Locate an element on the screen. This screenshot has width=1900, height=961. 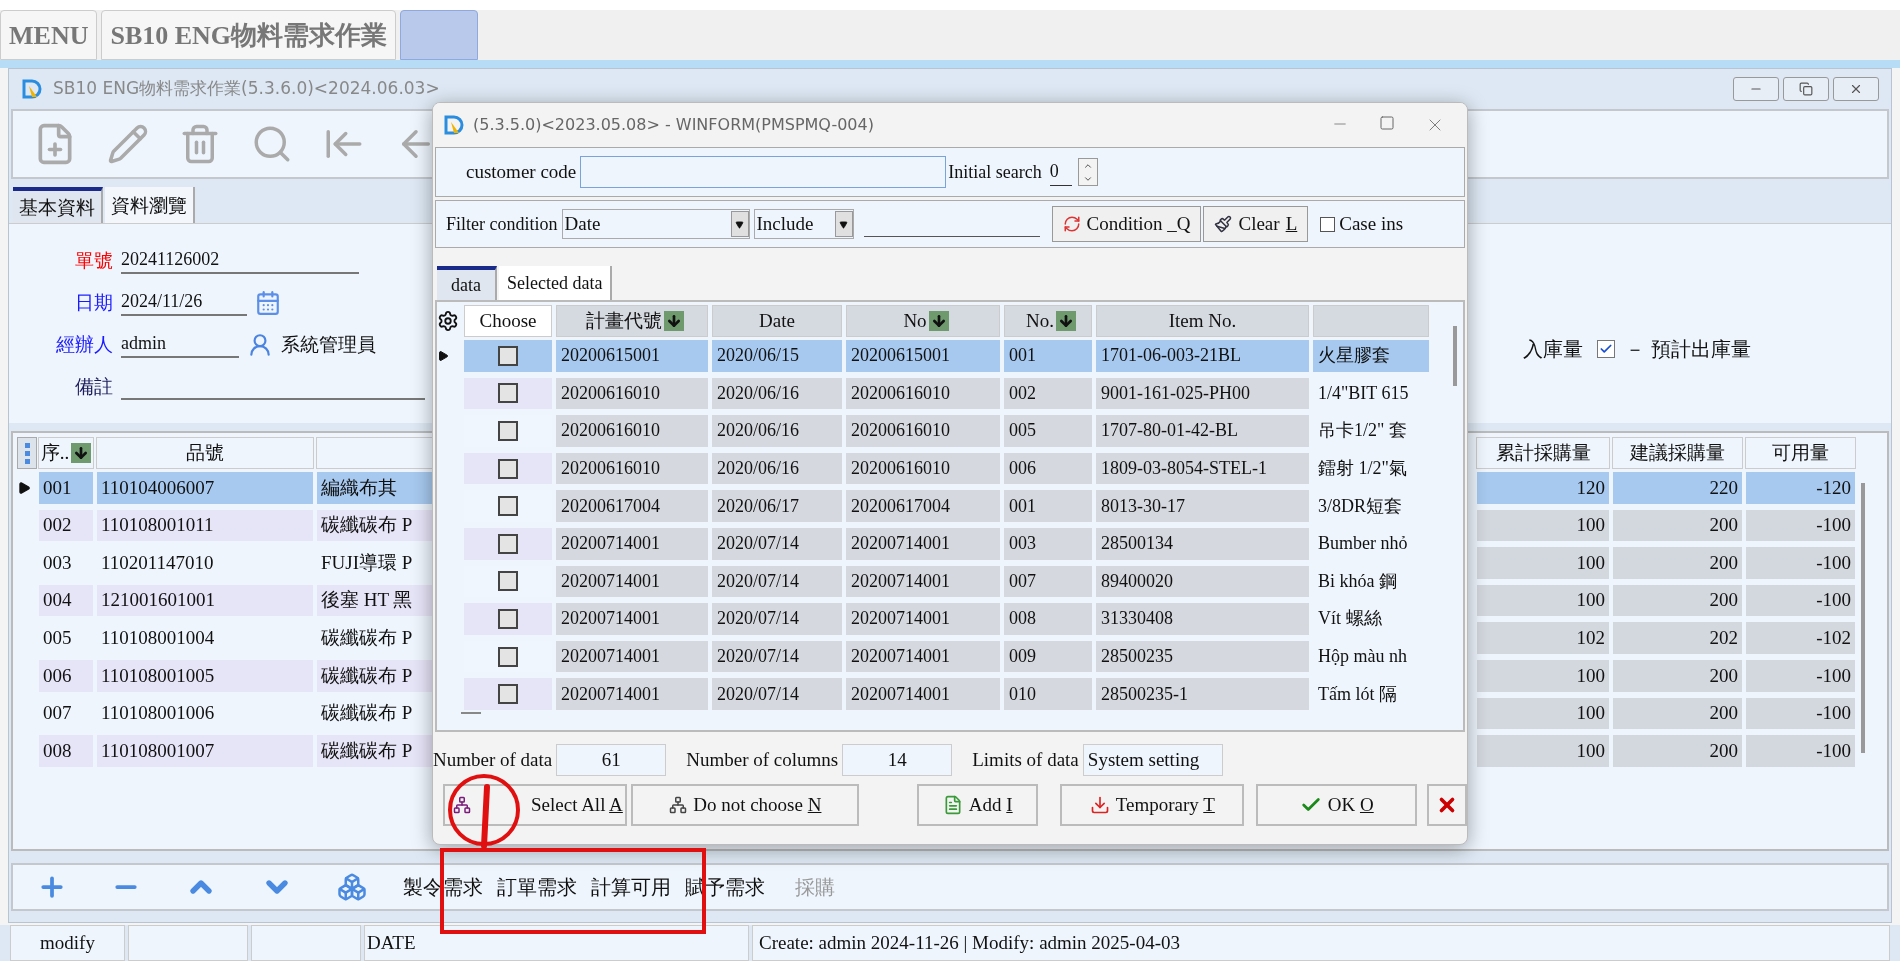
action-button: 計算可用 is located at coordinates (631, 887).